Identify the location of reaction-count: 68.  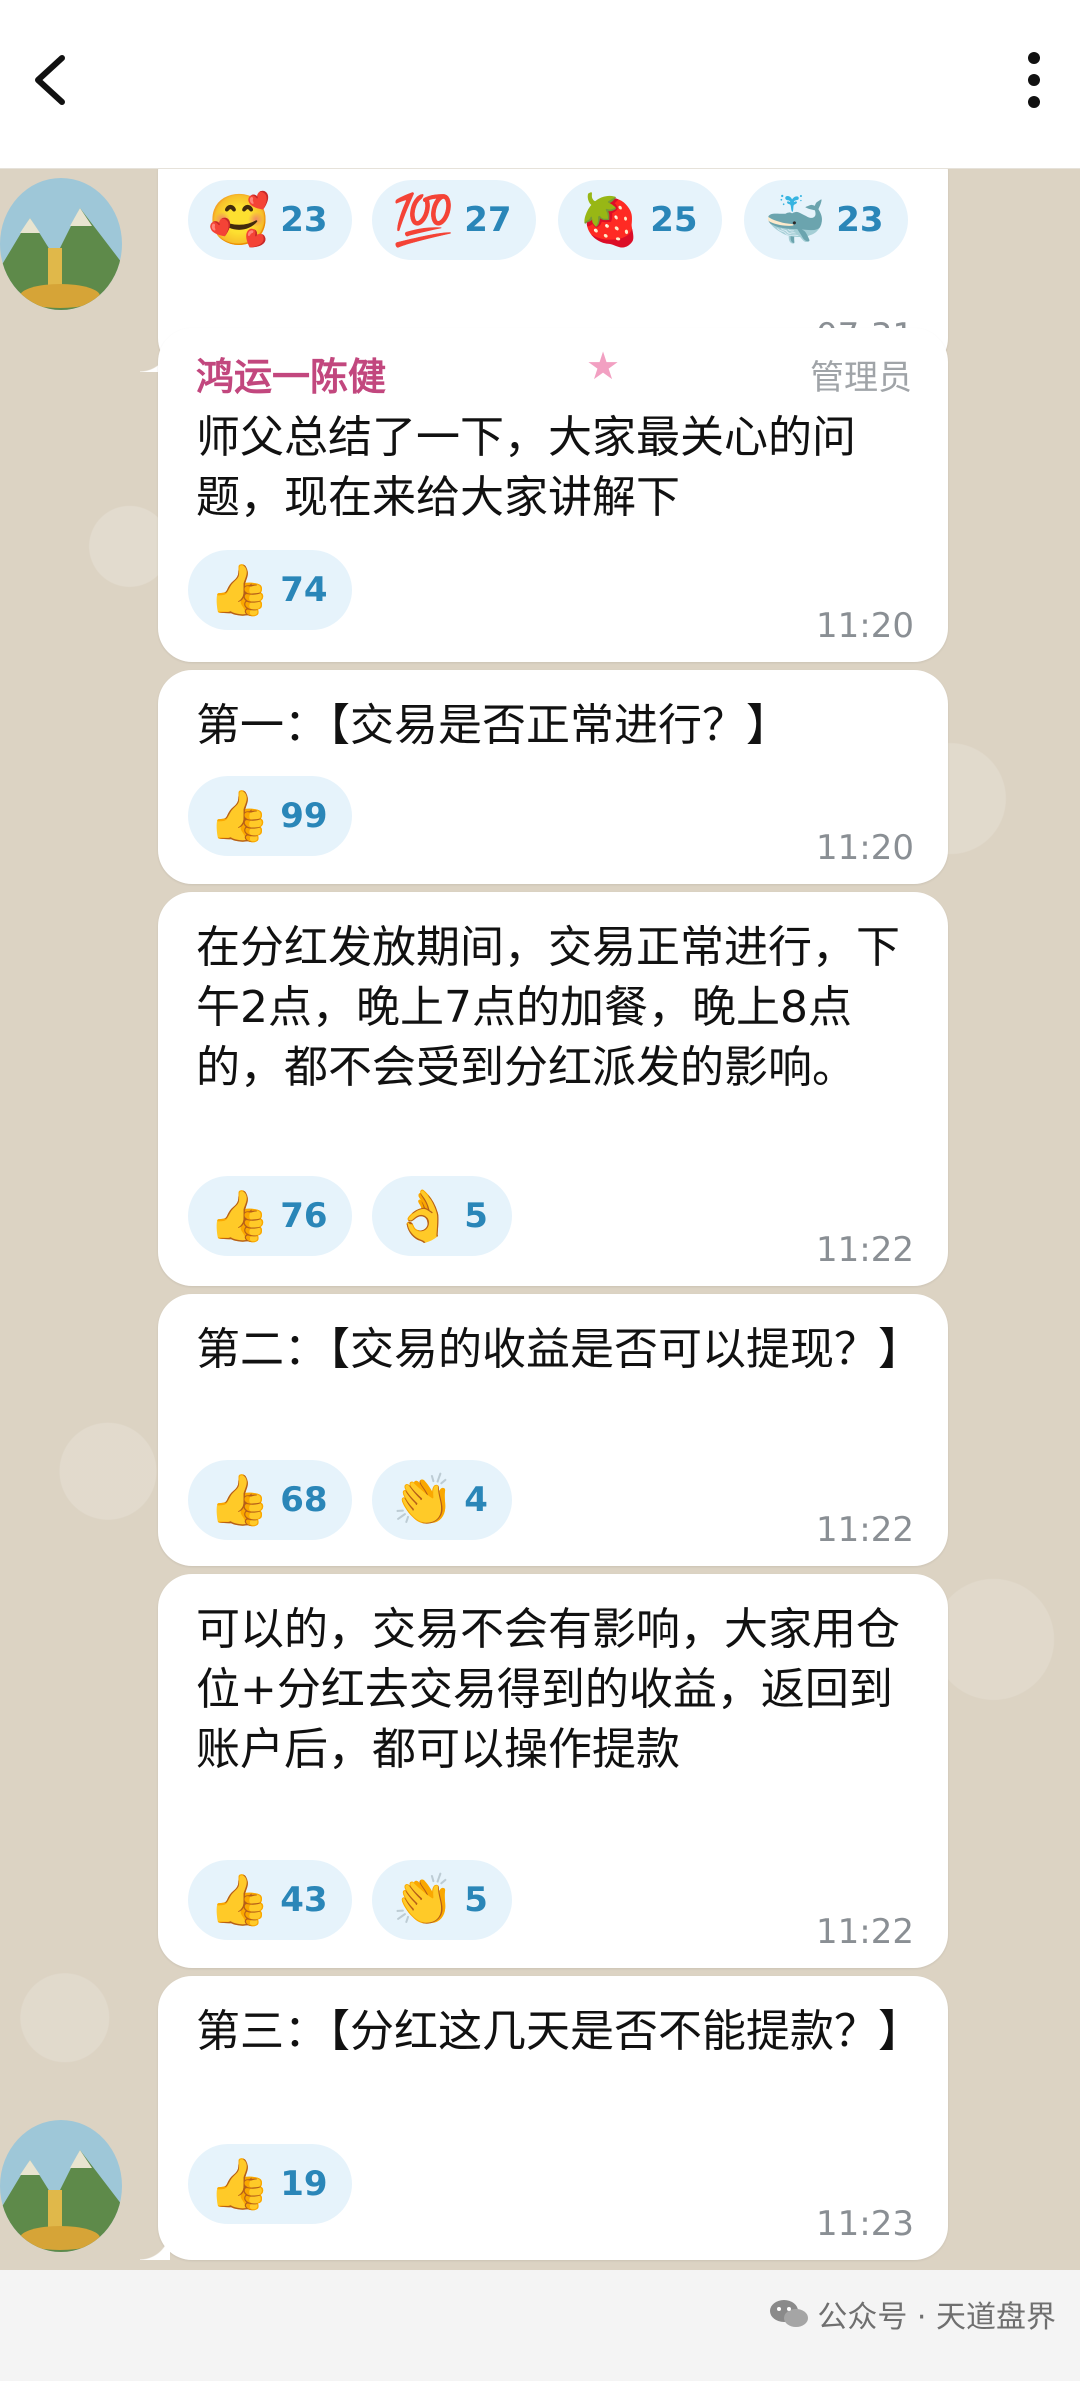
(304, 1500).